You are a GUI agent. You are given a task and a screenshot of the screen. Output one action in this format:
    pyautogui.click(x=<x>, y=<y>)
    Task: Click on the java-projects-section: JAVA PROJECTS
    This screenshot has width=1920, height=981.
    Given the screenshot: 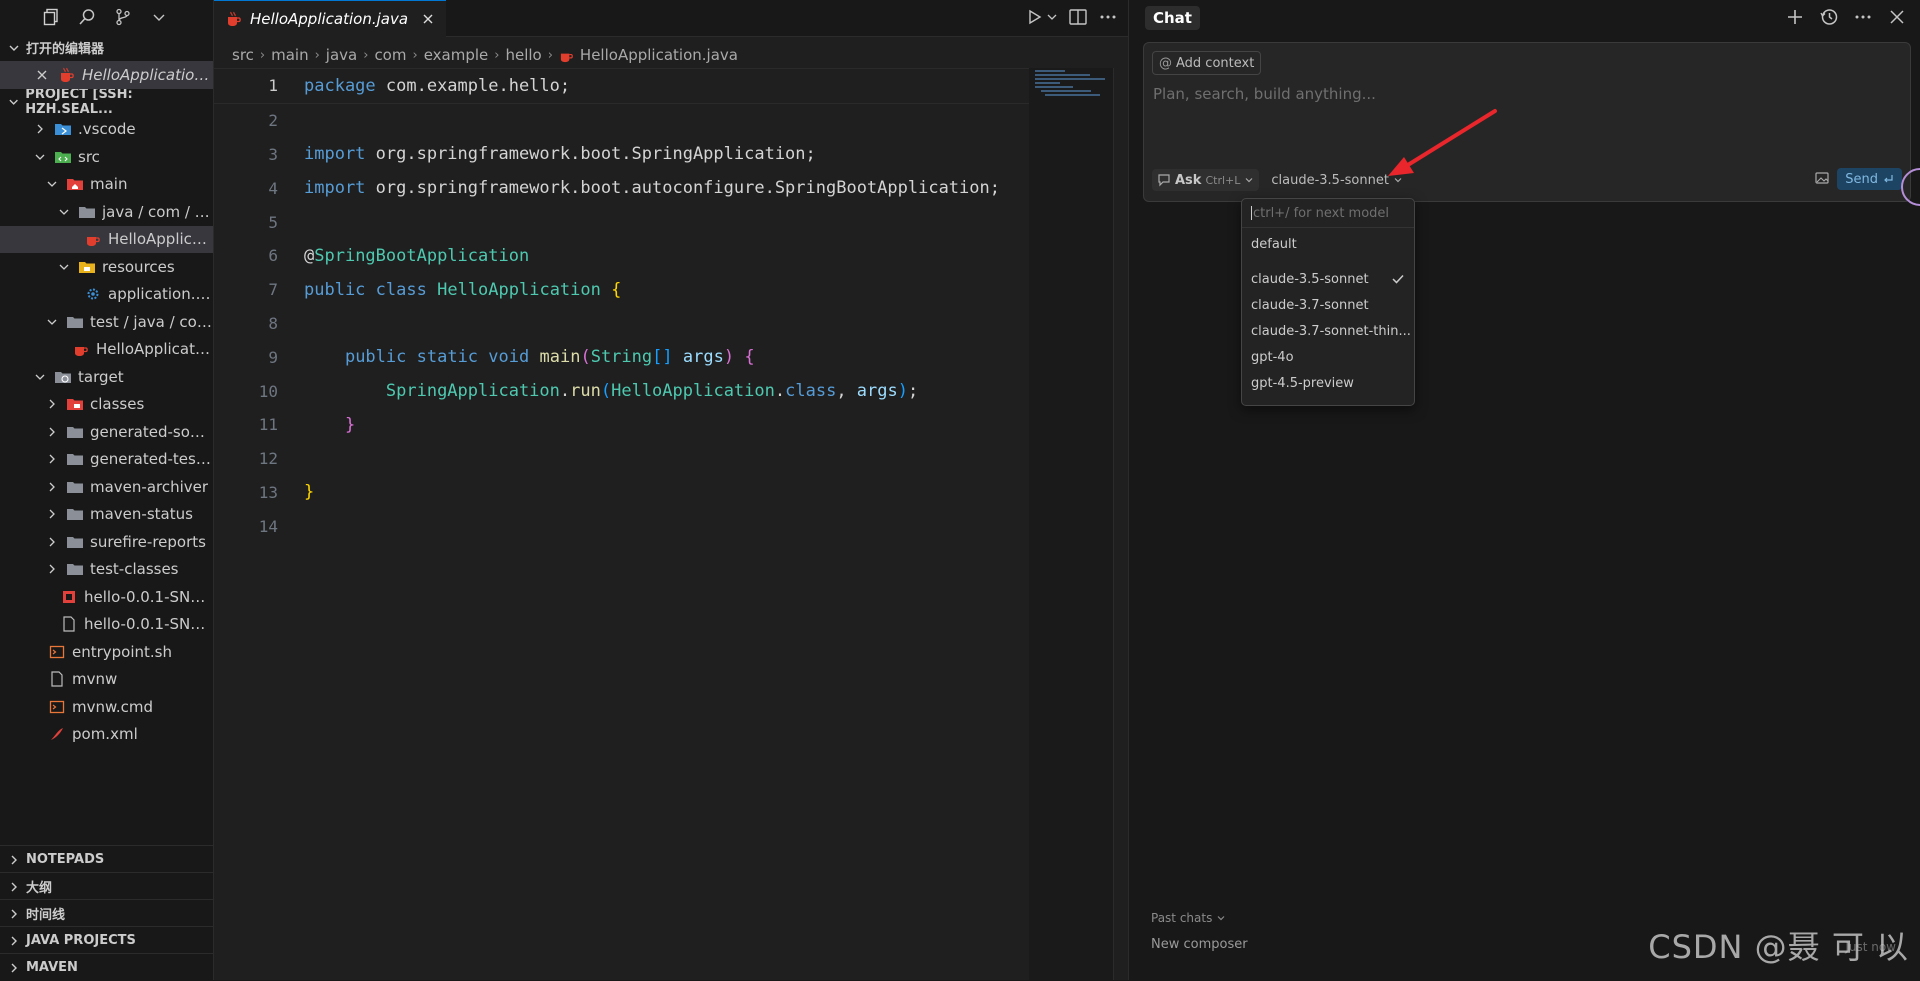 What is the action you would take?
    pyautogui.click(x=110, y=940)
    